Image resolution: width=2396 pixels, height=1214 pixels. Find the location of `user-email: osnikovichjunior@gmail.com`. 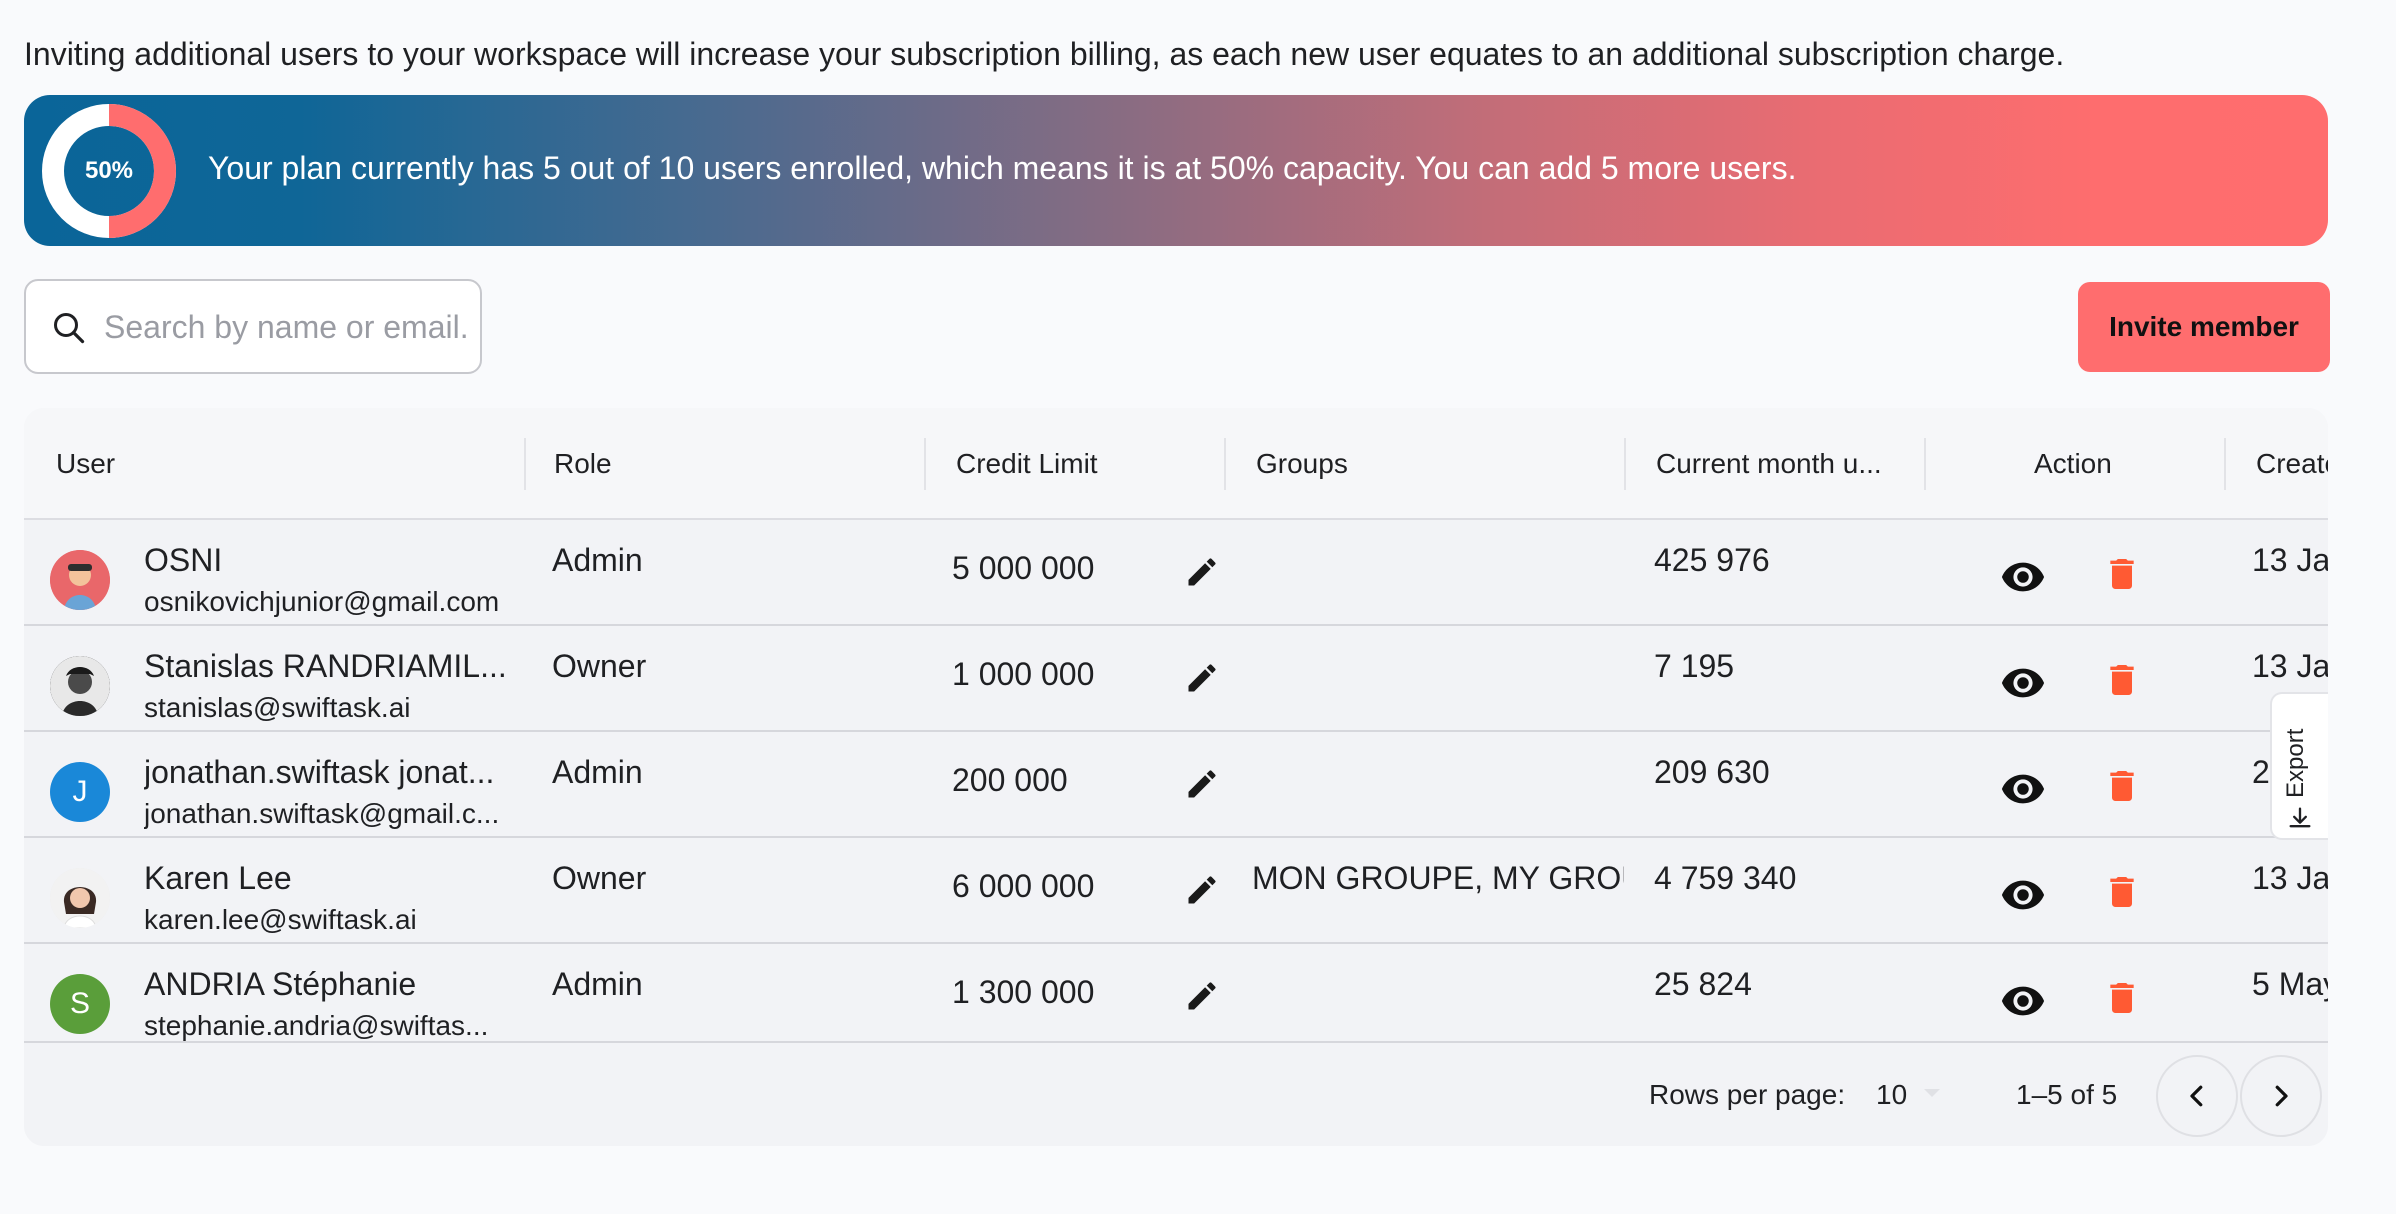

user-email: osnikovichjunior@gmail.com is located at coordinates (322, 601).